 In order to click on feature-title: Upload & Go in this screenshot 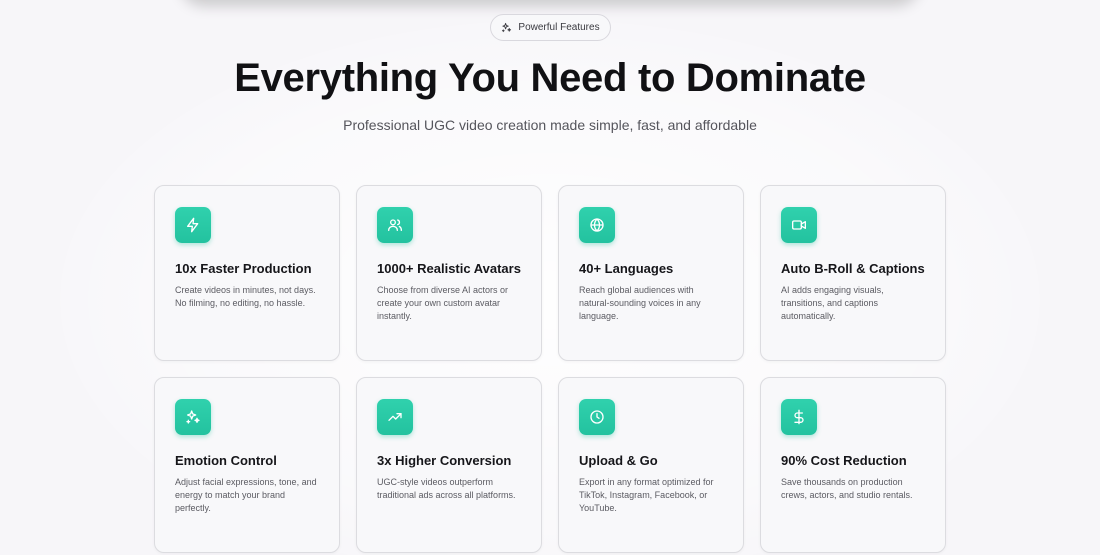, I will do `click(618, 460)`.